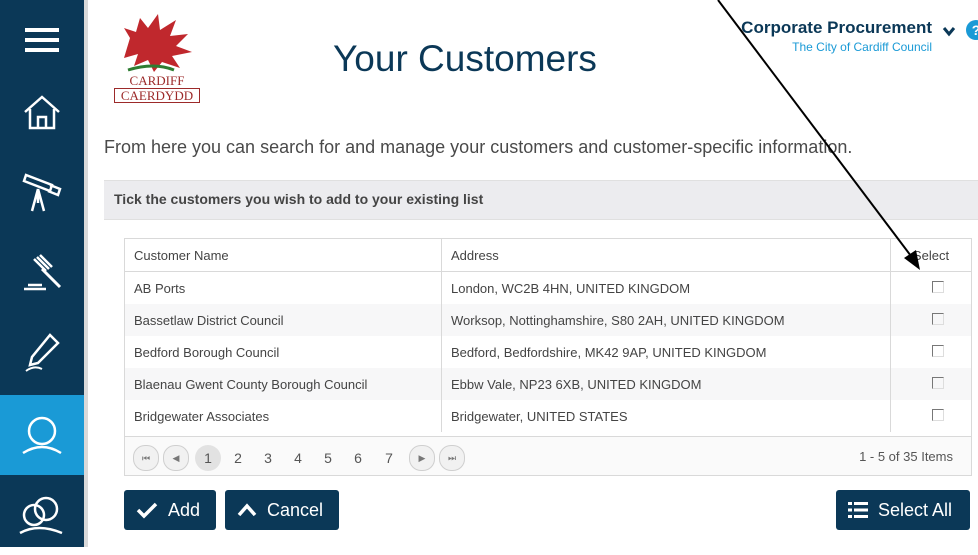 The width and height of the screenshot is (978, 555). I want to click on home-icon, so click(42, 112).